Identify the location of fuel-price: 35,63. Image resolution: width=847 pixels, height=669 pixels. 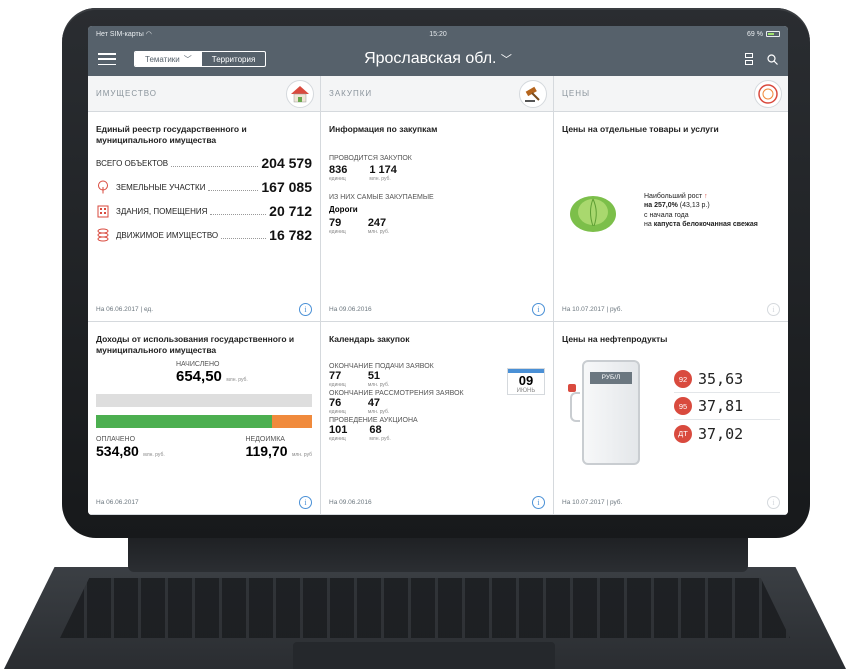
(721, 379).